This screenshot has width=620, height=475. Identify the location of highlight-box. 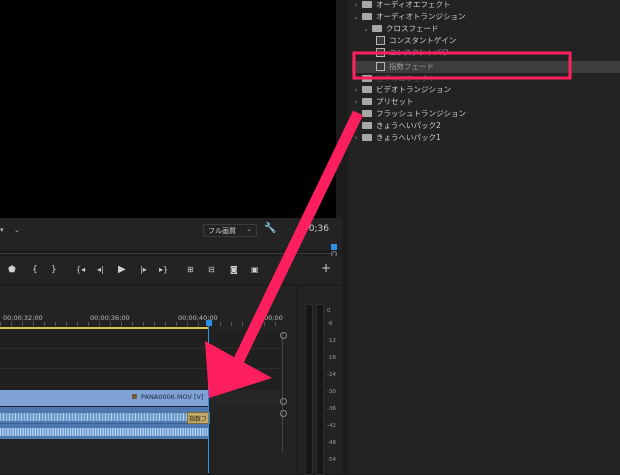
(462, 65).